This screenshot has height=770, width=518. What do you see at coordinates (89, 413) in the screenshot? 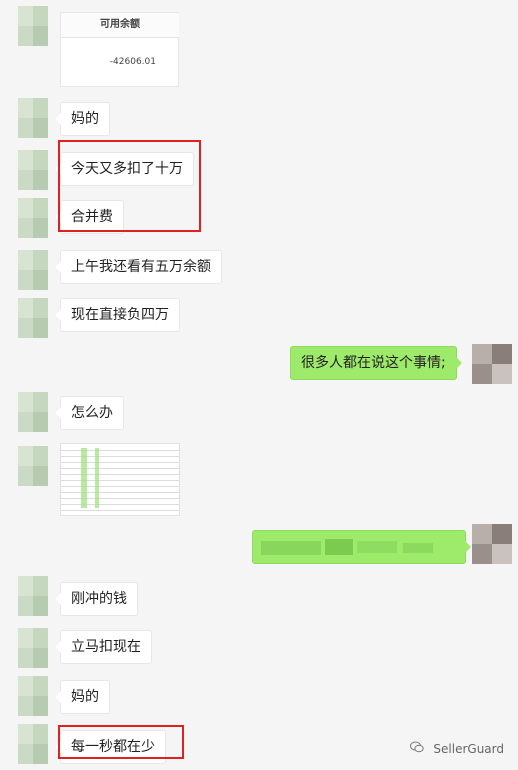
I see `message-bubble: 怎么办` at bounding box center [89, 413].